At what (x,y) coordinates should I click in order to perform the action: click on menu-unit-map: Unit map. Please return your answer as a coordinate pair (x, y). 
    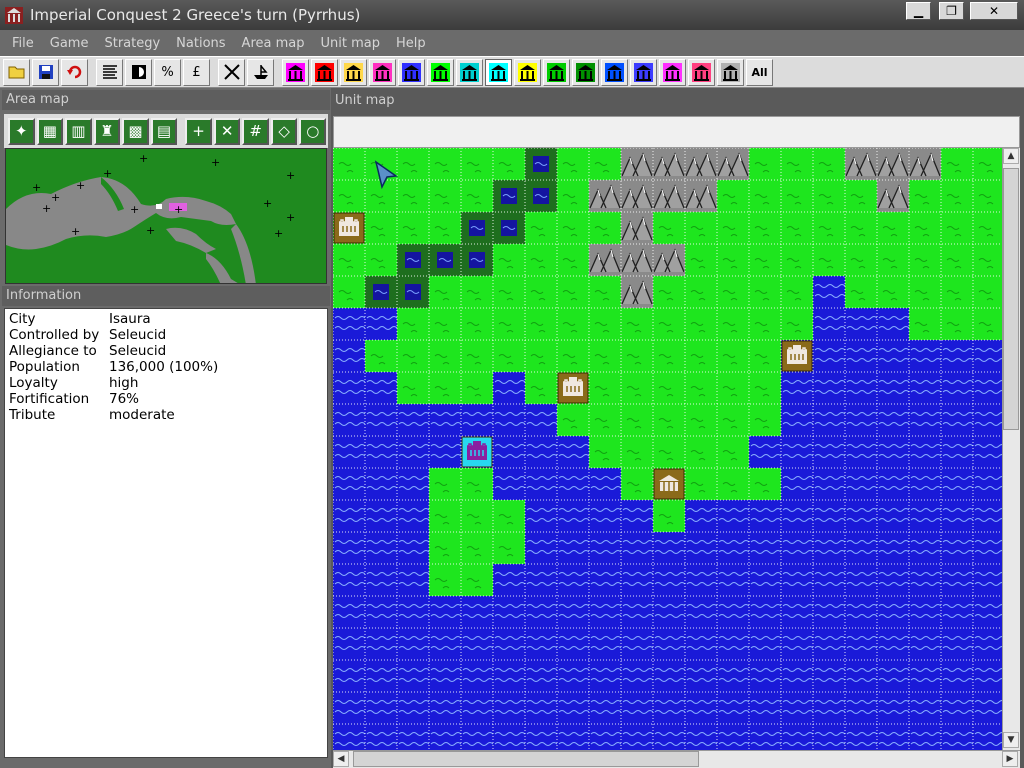
    Looking at the image, I should click on (349, 43).